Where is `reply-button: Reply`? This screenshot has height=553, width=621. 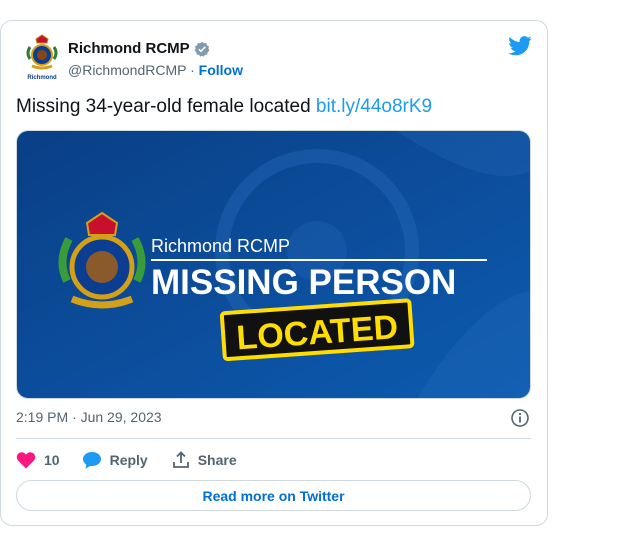 reply-button: Reply is located at coordinates (115, 460).